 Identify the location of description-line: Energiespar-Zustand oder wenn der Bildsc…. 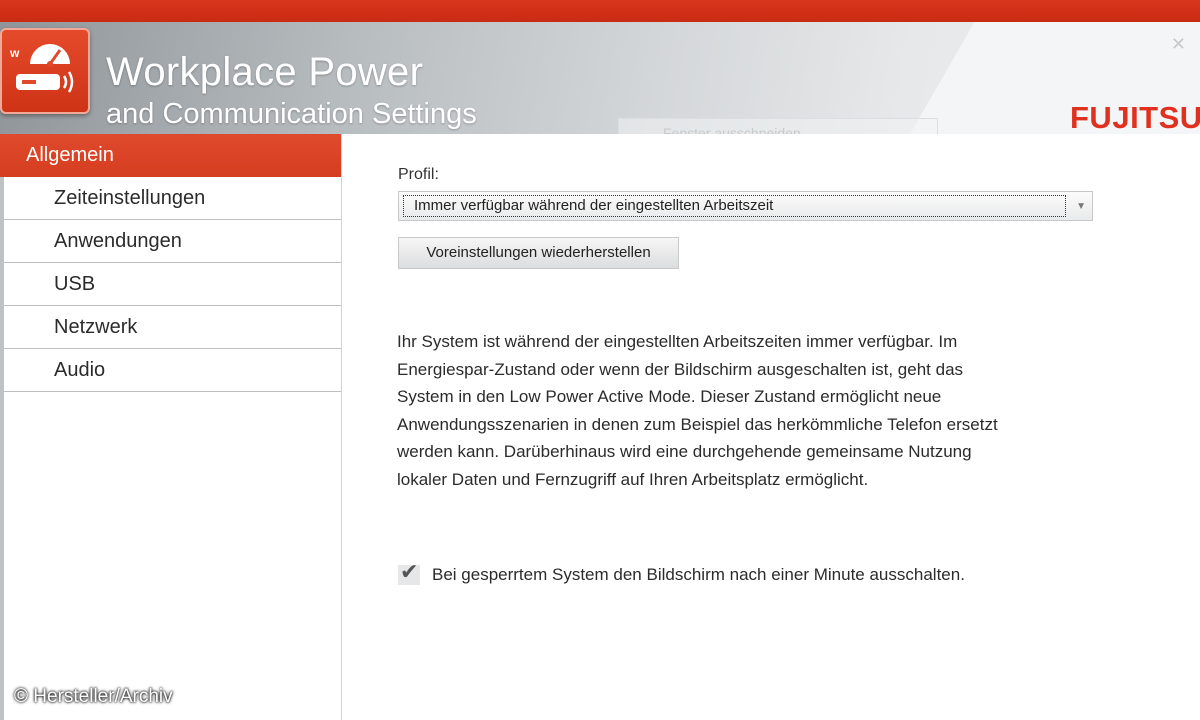
(680, 369).